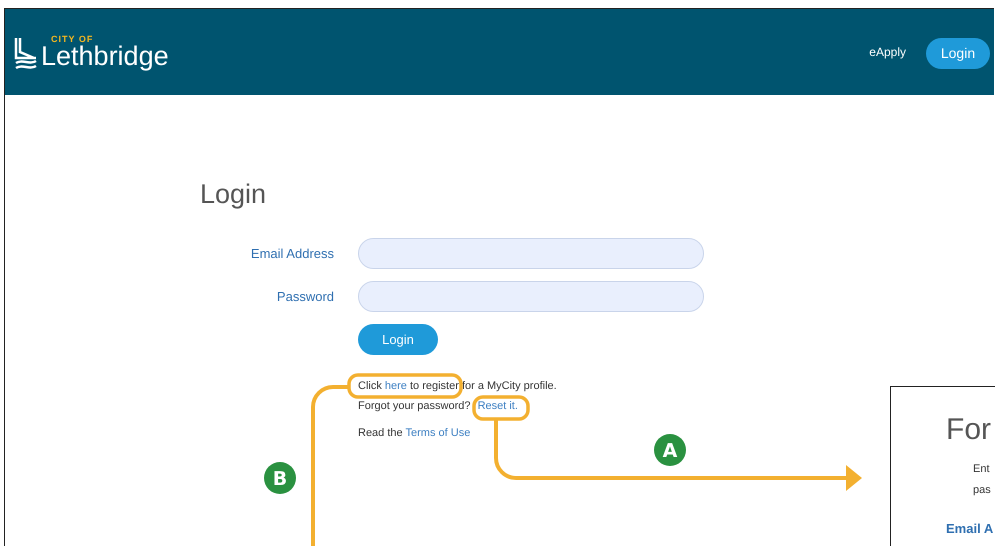  What do you see at coordinates (970, 528) in the screenshot?
I see `field-label: Email A` at bounding box center [970, 528].